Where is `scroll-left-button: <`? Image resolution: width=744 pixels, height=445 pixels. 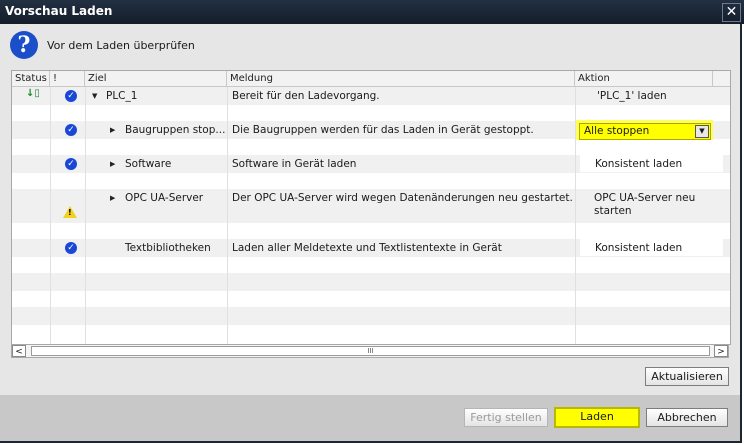
scroll-left-button: < is located at coordinates (19, 351).